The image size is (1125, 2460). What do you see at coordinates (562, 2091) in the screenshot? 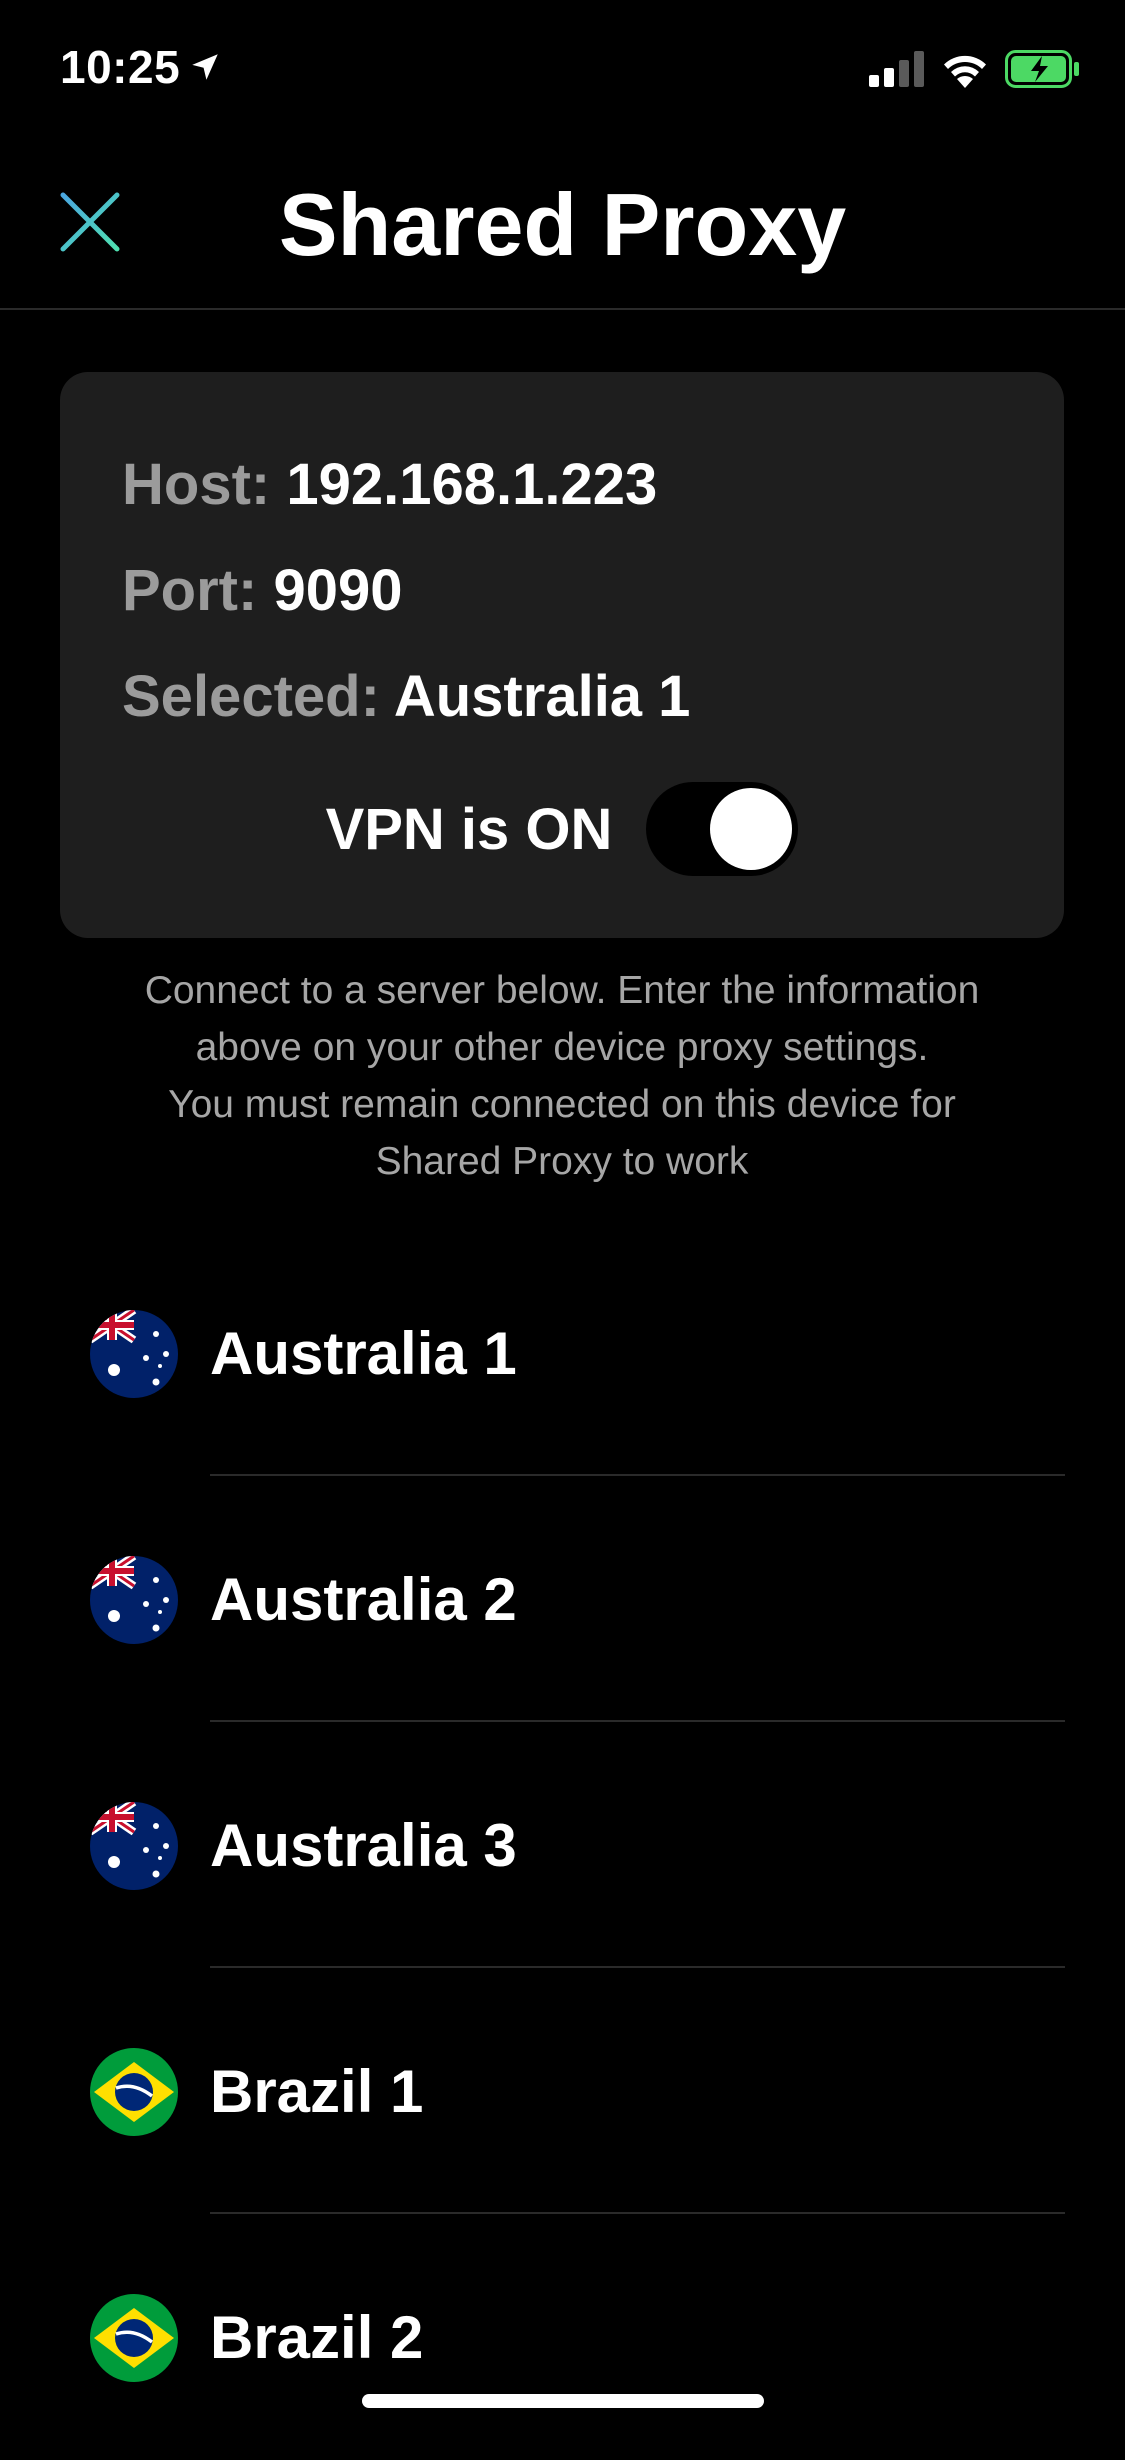
I see `server-row-brazil-1: Brazil 1` at bounding box center [562, 2091].